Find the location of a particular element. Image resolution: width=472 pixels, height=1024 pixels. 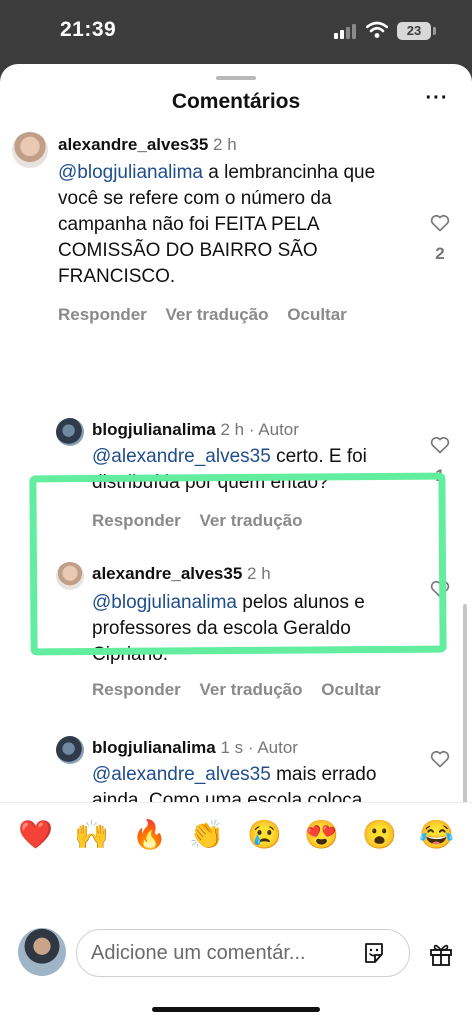

status-bar: 21:39 23 is located at coordinates (236, 33).